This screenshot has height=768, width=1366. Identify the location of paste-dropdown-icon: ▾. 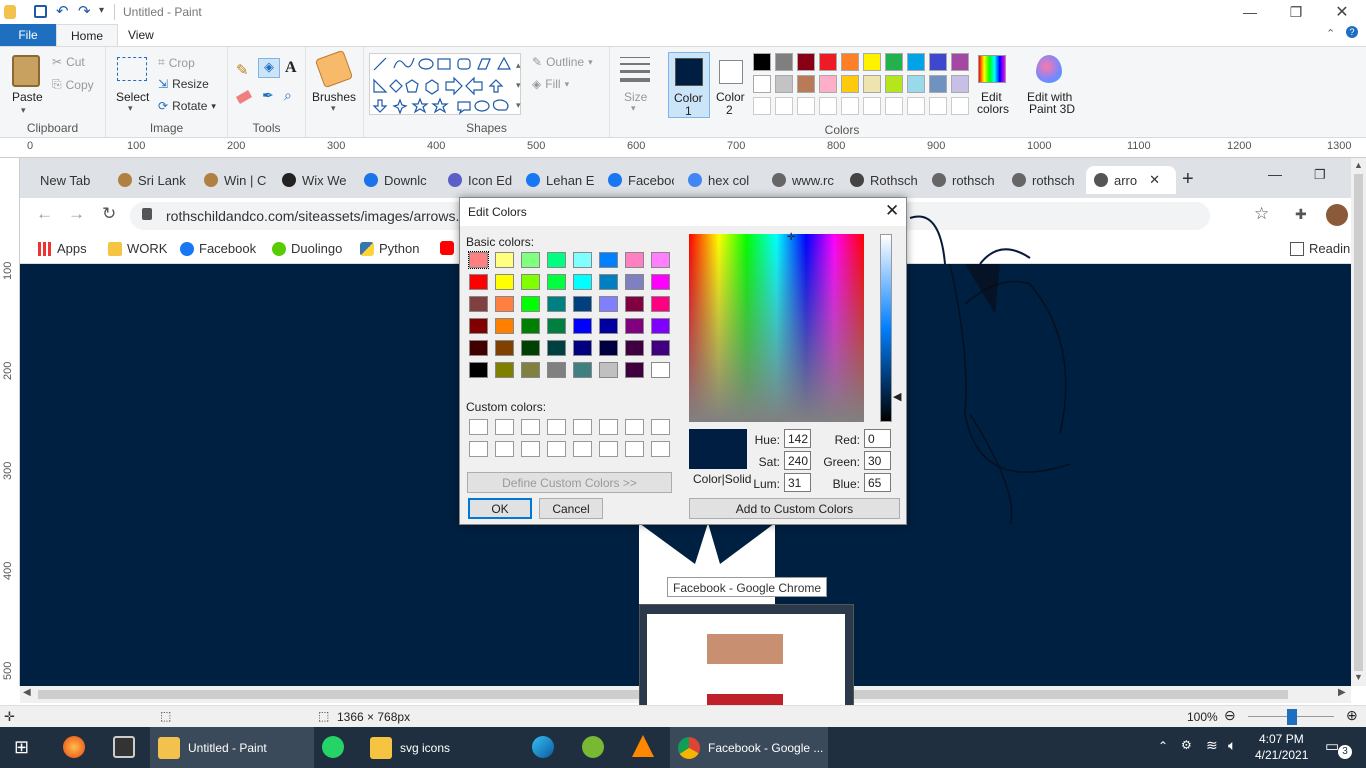
(23, 110).